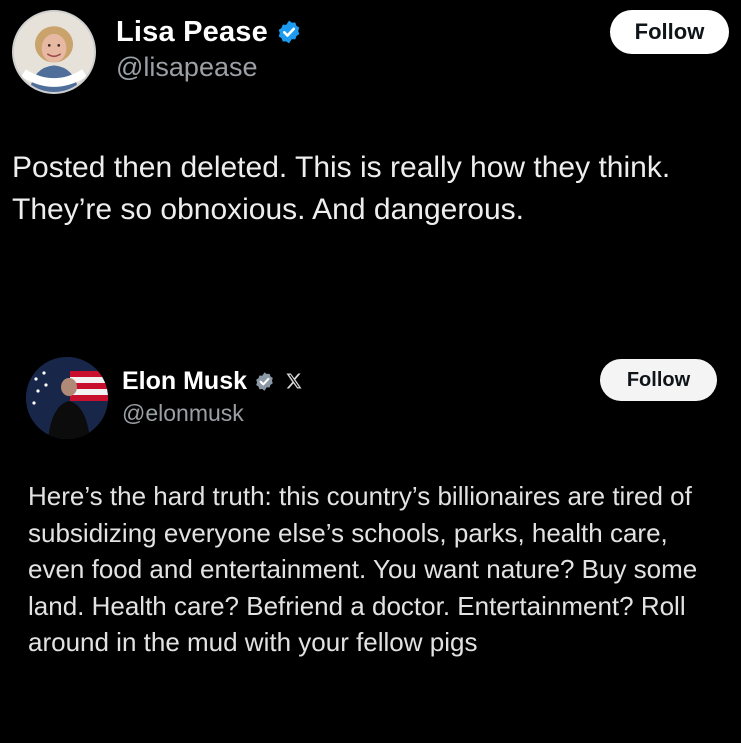 The width and height of the screenshot is (741, 743). Describe the element at coordinates (183, 413) in the screenshot. I see `quoted-author-handle: @elonmusk` at that location.